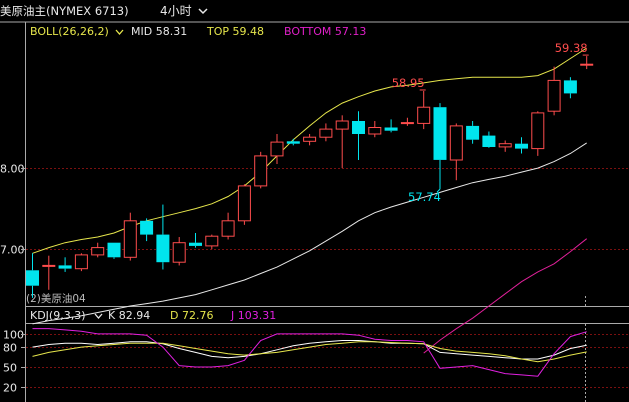 This screenshot has width=629, height=402. What do you see at coordinates (10, 348) in the screenshot?
I see `kdj-tick-label: 80` at bounding box center [10, 348].